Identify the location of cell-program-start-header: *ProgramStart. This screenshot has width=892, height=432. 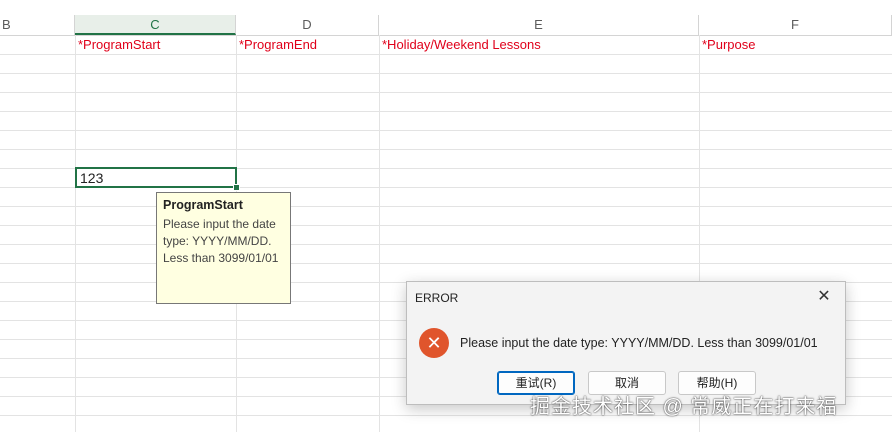
(117, 45).